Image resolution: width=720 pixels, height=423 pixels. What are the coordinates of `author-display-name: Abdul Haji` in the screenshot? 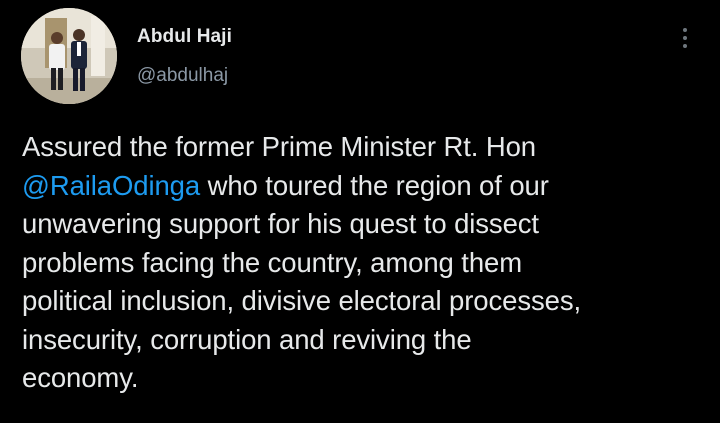 It's located at (184, 37).